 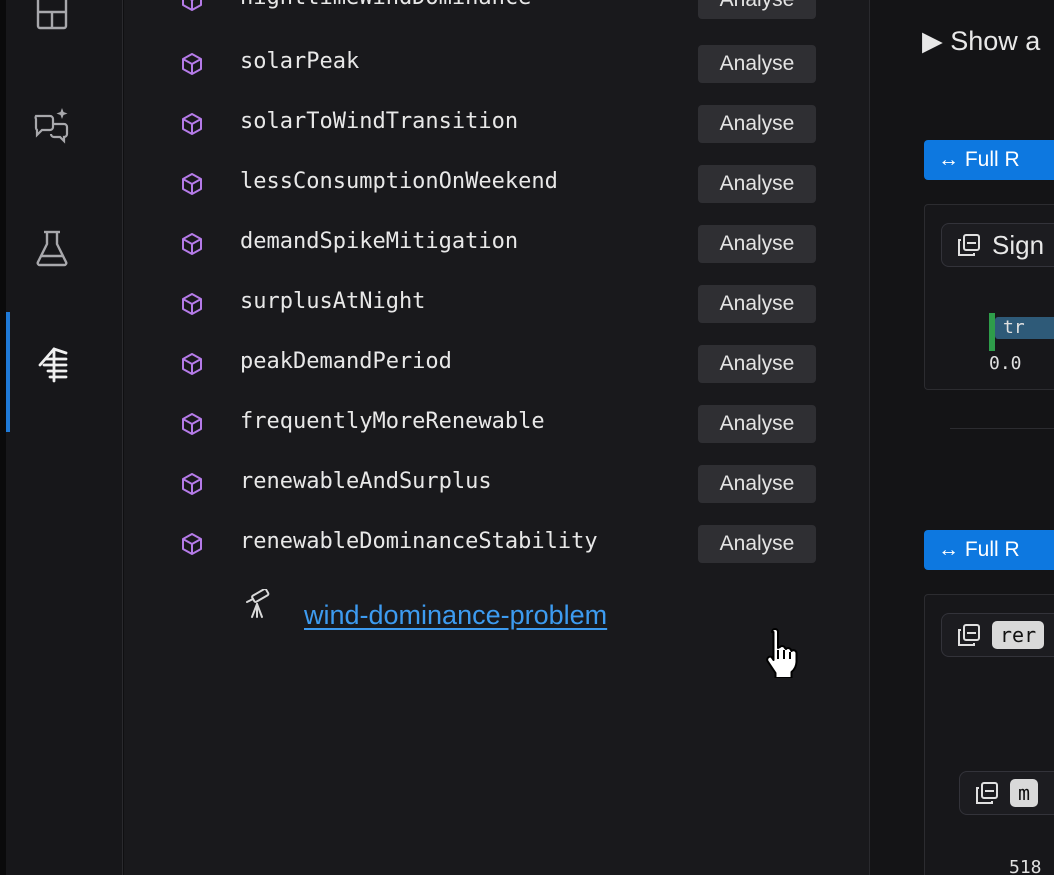 I want to click on result-card: rer m 518, so click(x=989, y=734).